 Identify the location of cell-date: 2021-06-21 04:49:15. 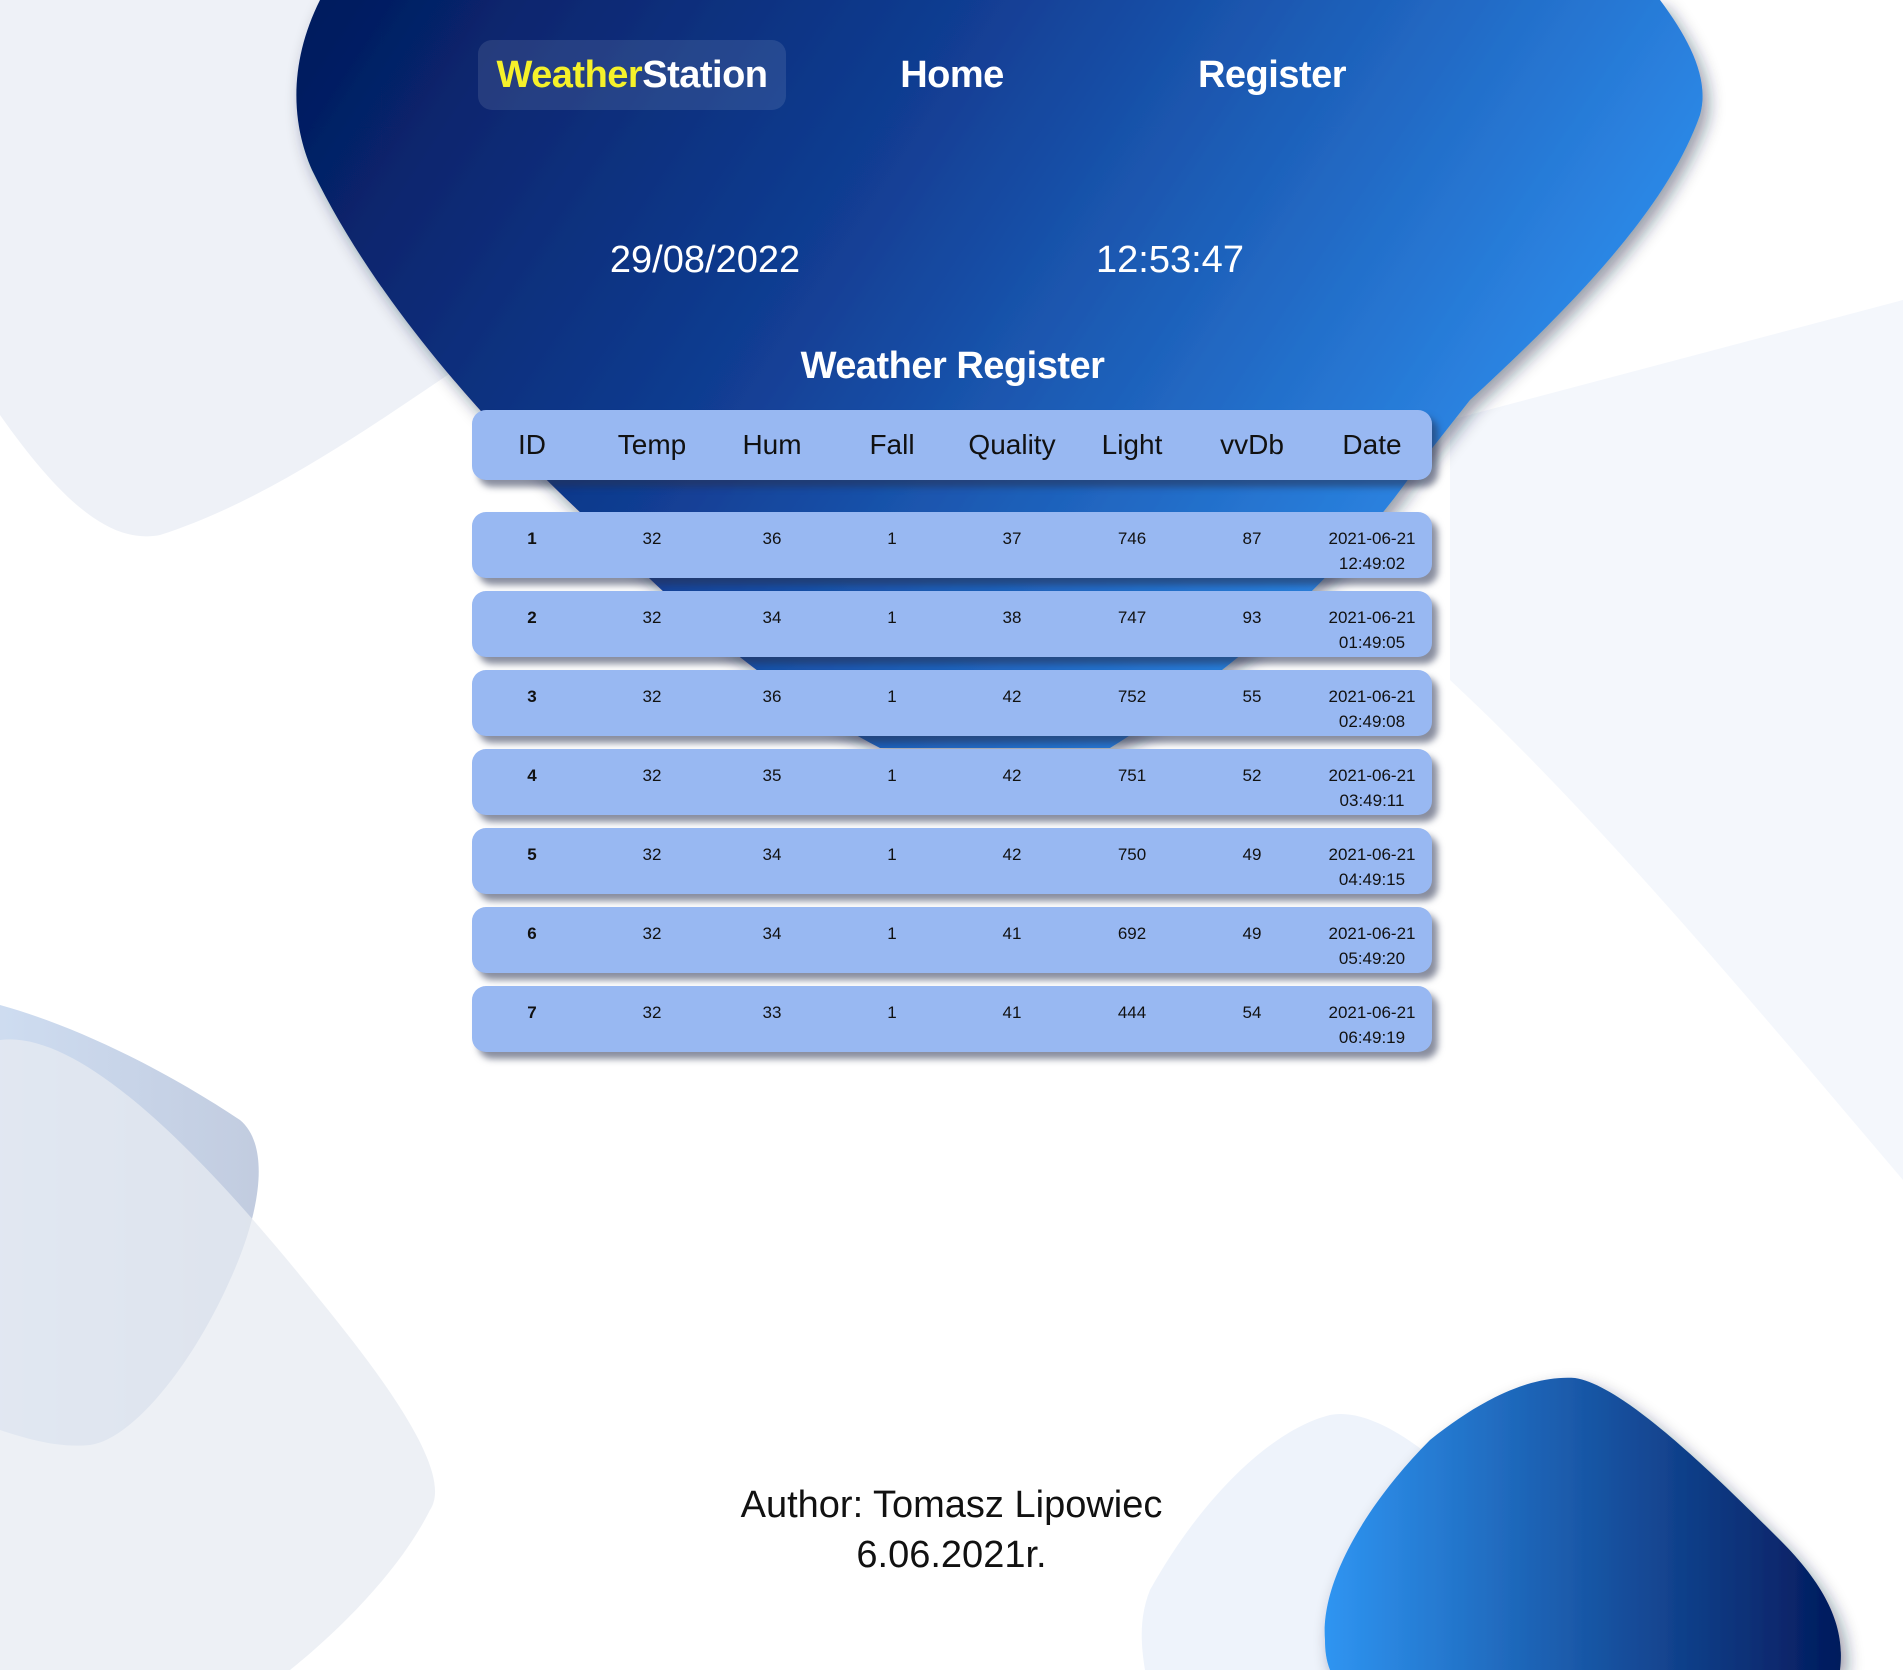
(1372, 867).